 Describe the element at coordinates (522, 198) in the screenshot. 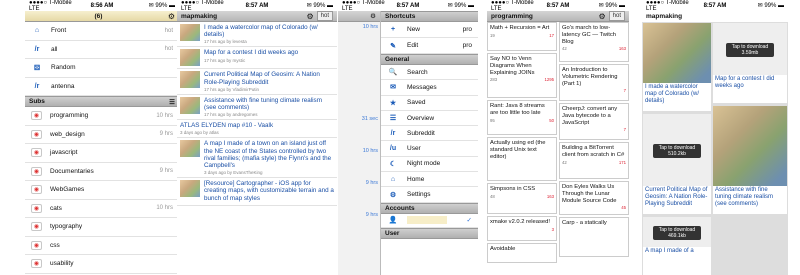

I see `grid-cell: Simpsons in CSS 48 163` at that location.